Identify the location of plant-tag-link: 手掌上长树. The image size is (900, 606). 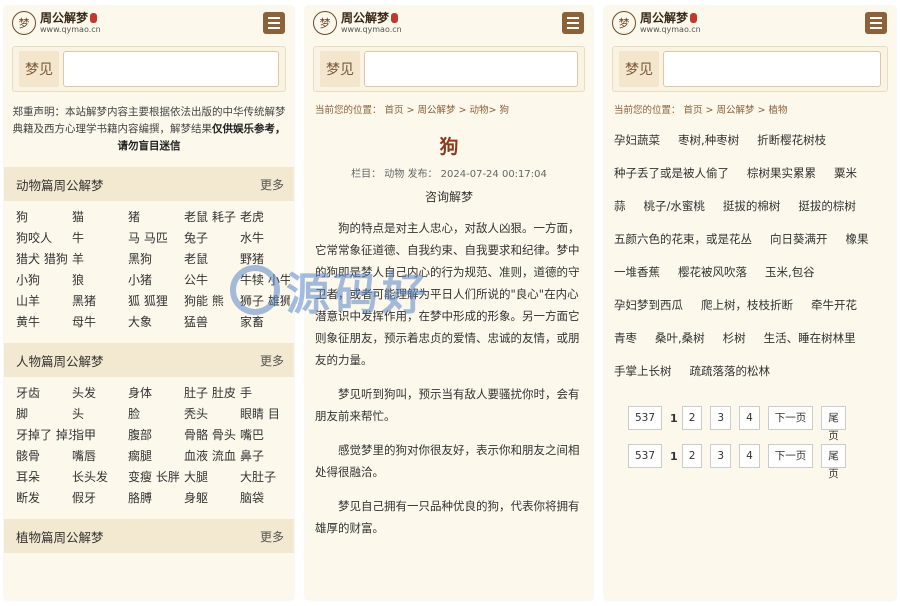
(643, 371).